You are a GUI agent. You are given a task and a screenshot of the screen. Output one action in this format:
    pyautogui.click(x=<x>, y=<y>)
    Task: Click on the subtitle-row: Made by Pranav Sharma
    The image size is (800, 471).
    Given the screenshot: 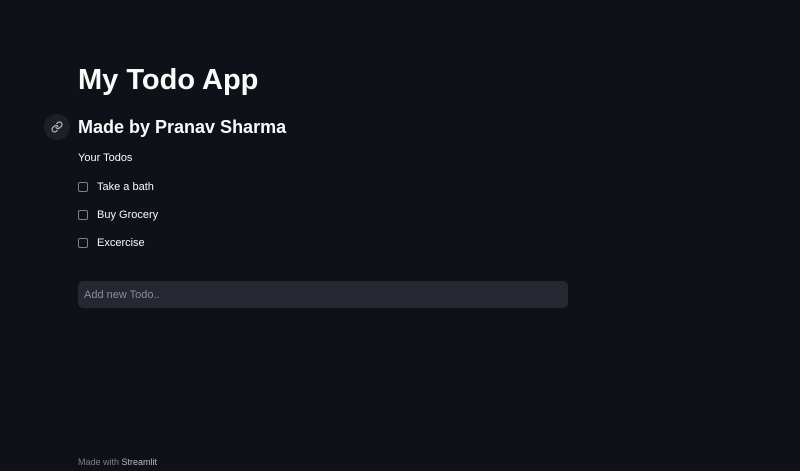 What is the action you would take?
    pyautogui.click(x=165, y=127)
    